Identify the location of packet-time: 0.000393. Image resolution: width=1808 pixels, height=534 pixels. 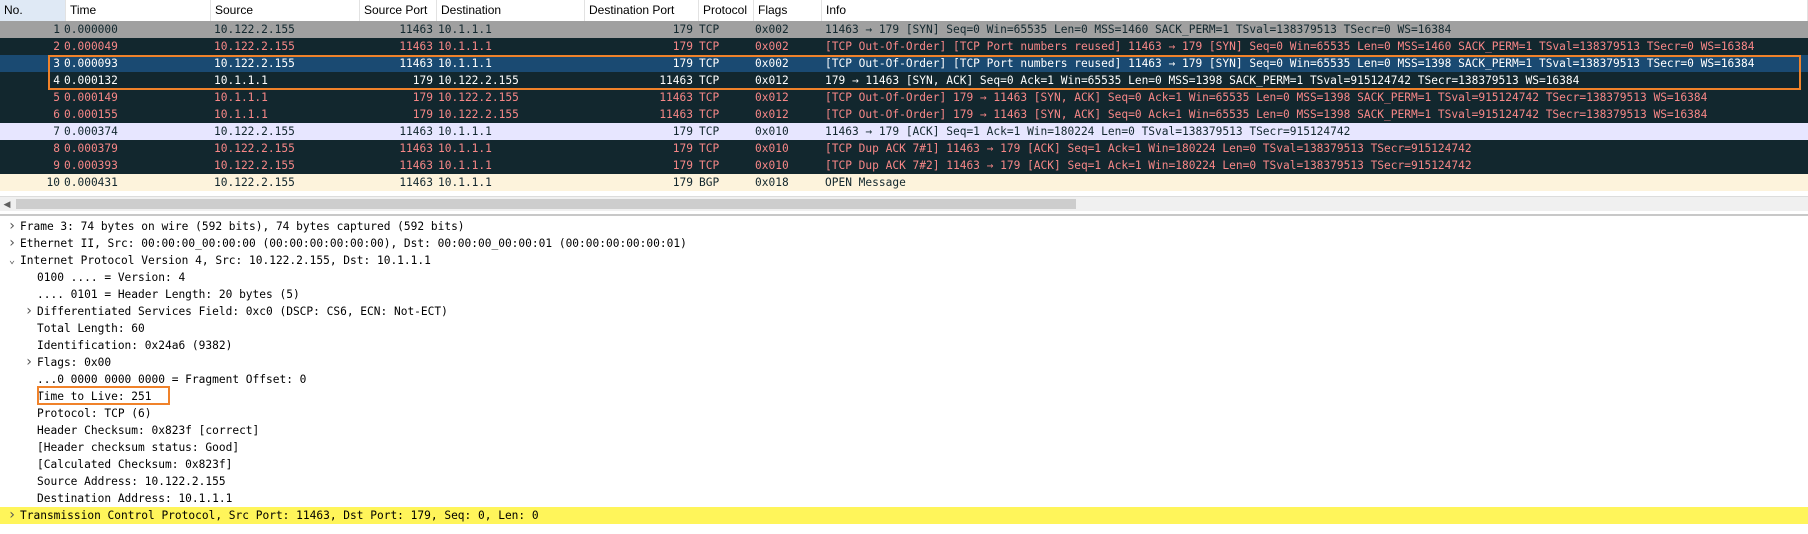
(91, 165).